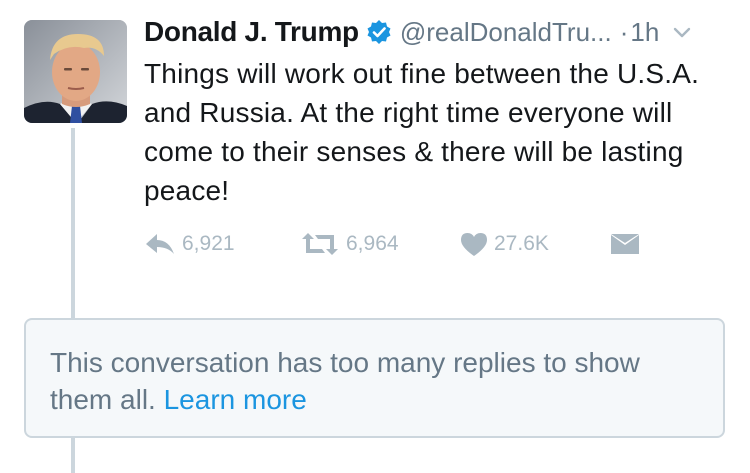 The width and height of the screenshot is (750, 473). I want to click on avatar-photo-icon, so click(75, 71).